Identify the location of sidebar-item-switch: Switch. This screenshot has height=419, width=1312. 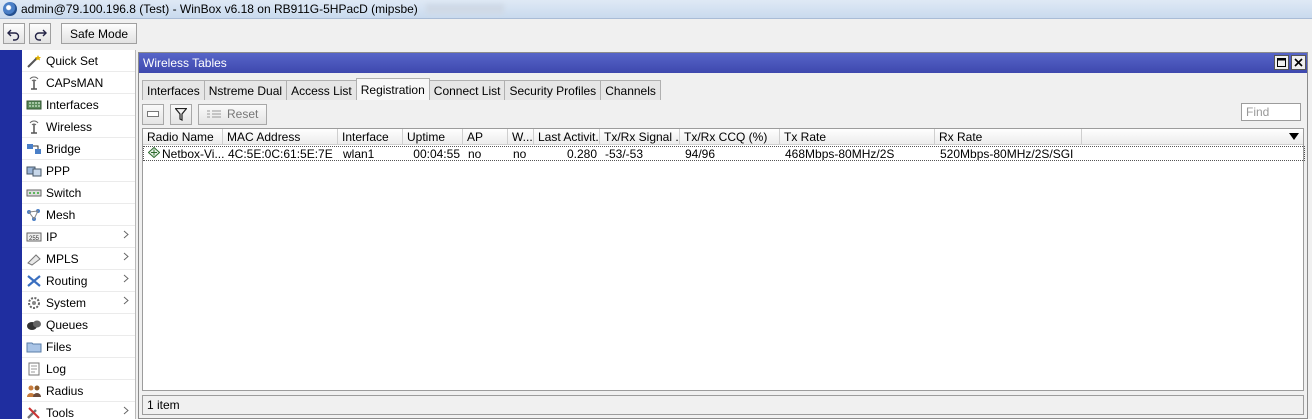
(78, 193).